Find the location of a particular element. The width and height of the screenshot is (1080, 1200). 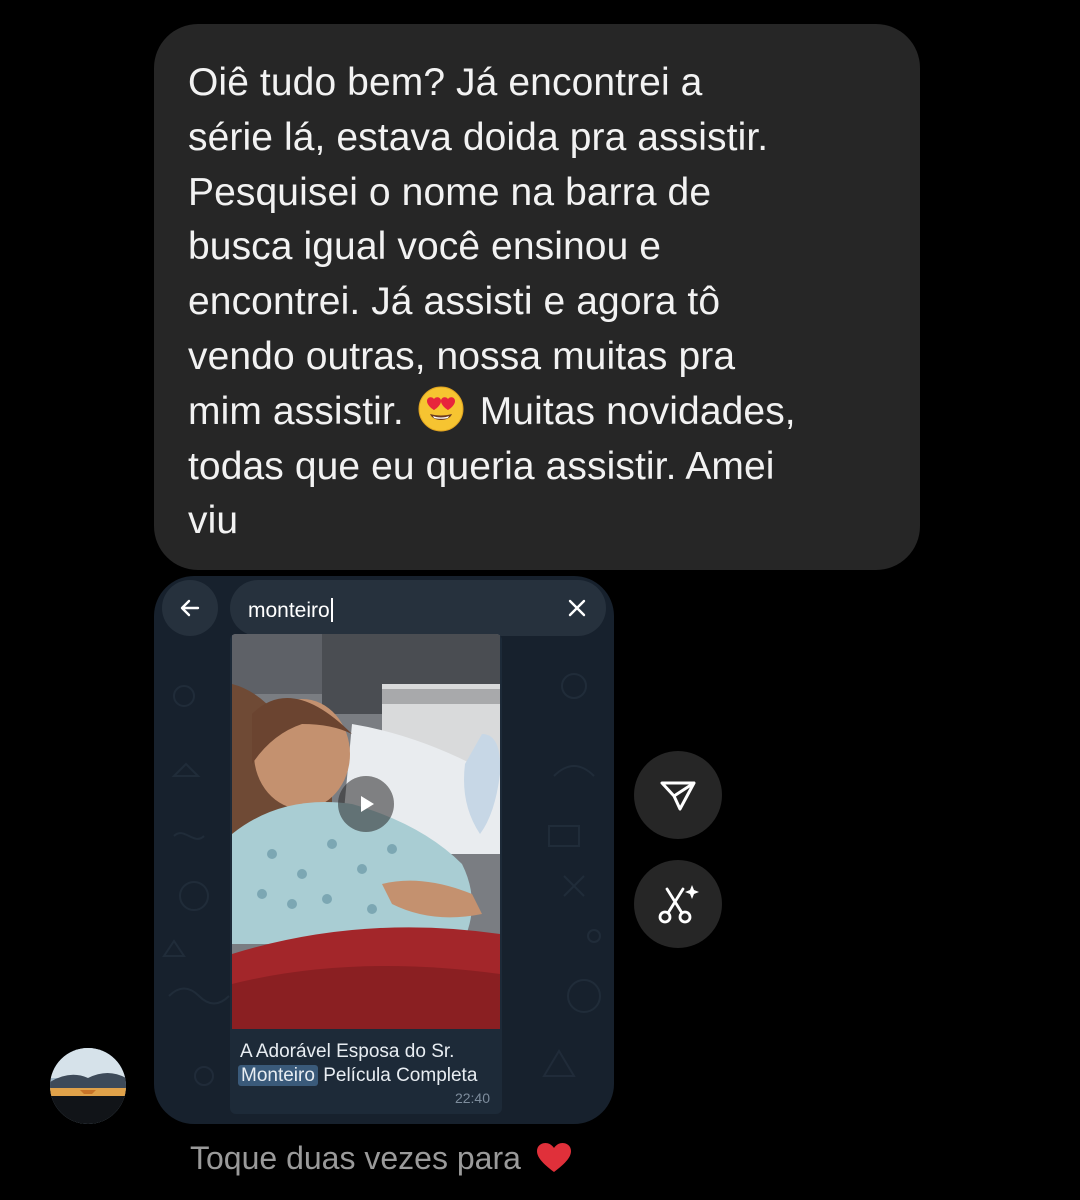

avatar is located at coordinates (88, 1086).